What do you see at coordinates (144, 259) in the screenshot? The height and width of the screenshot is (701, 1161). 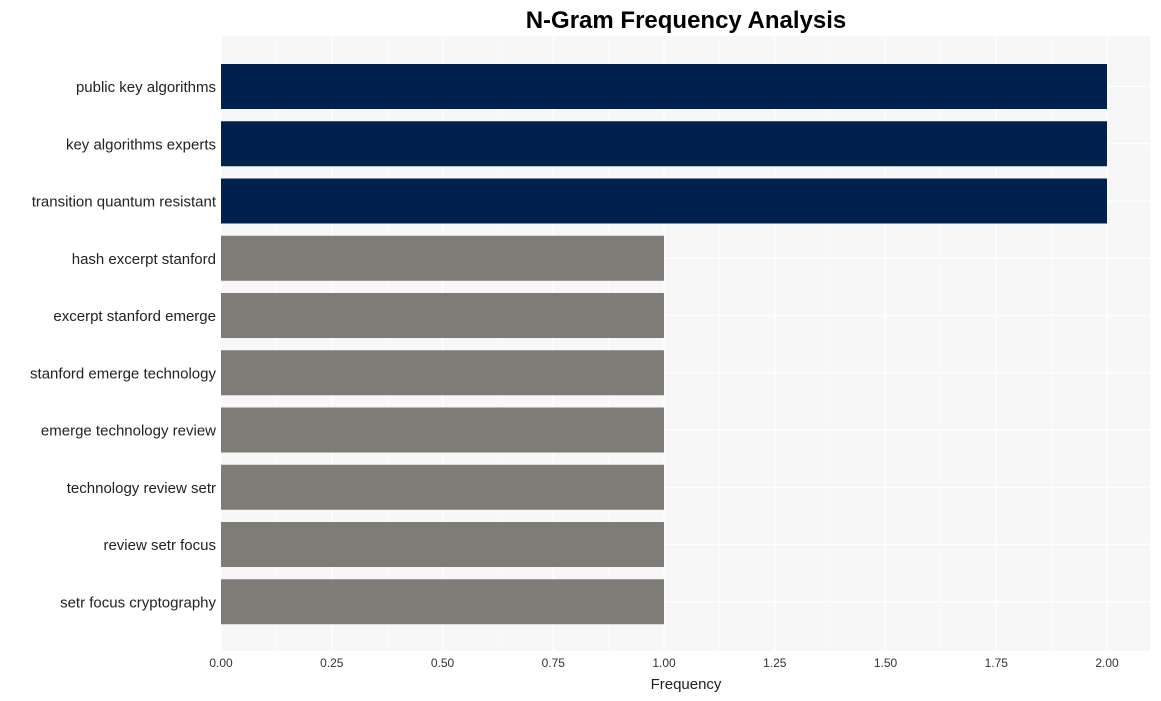 I see `y-tick-label: hash excerpt stanford` at bounding box center [144, 259].